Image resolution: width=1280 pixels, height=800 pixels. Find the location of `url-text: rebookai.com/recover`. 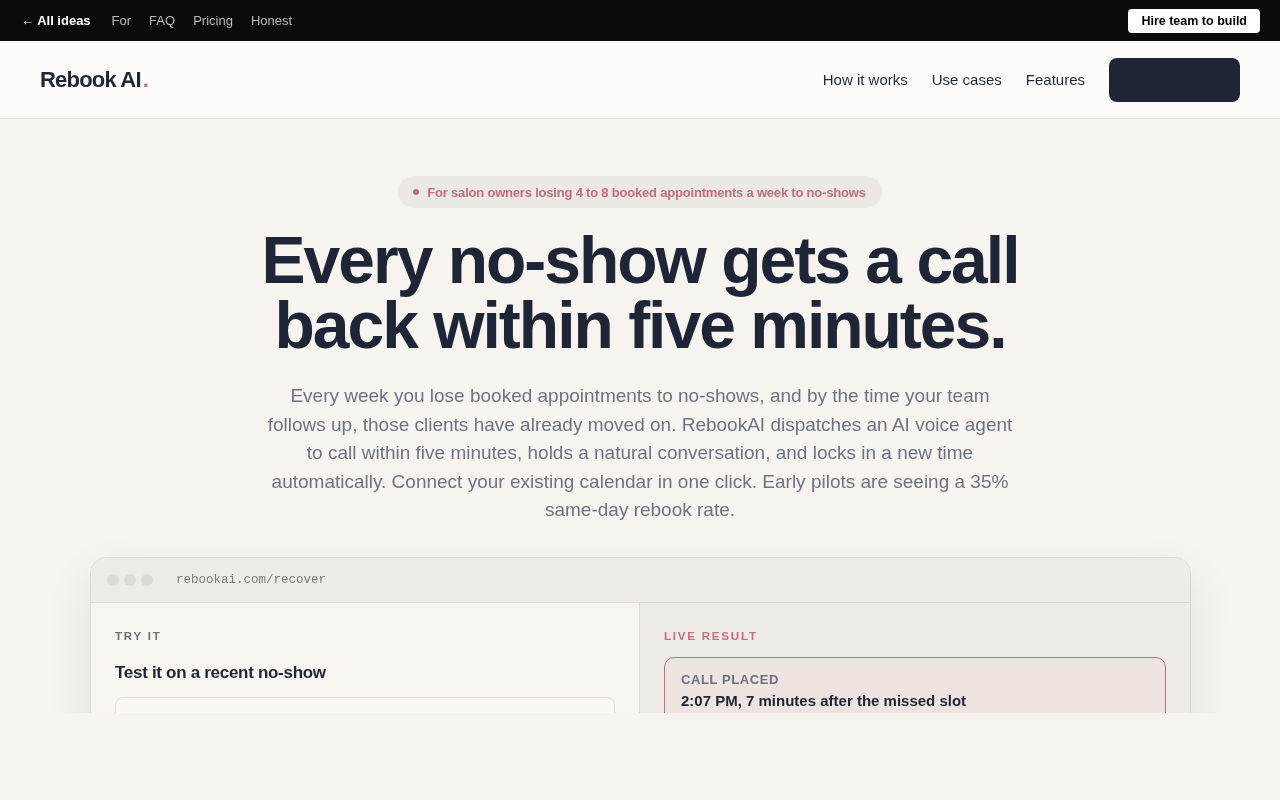

url-text: rebookai.com/recover is located at coordinates (251, 579).